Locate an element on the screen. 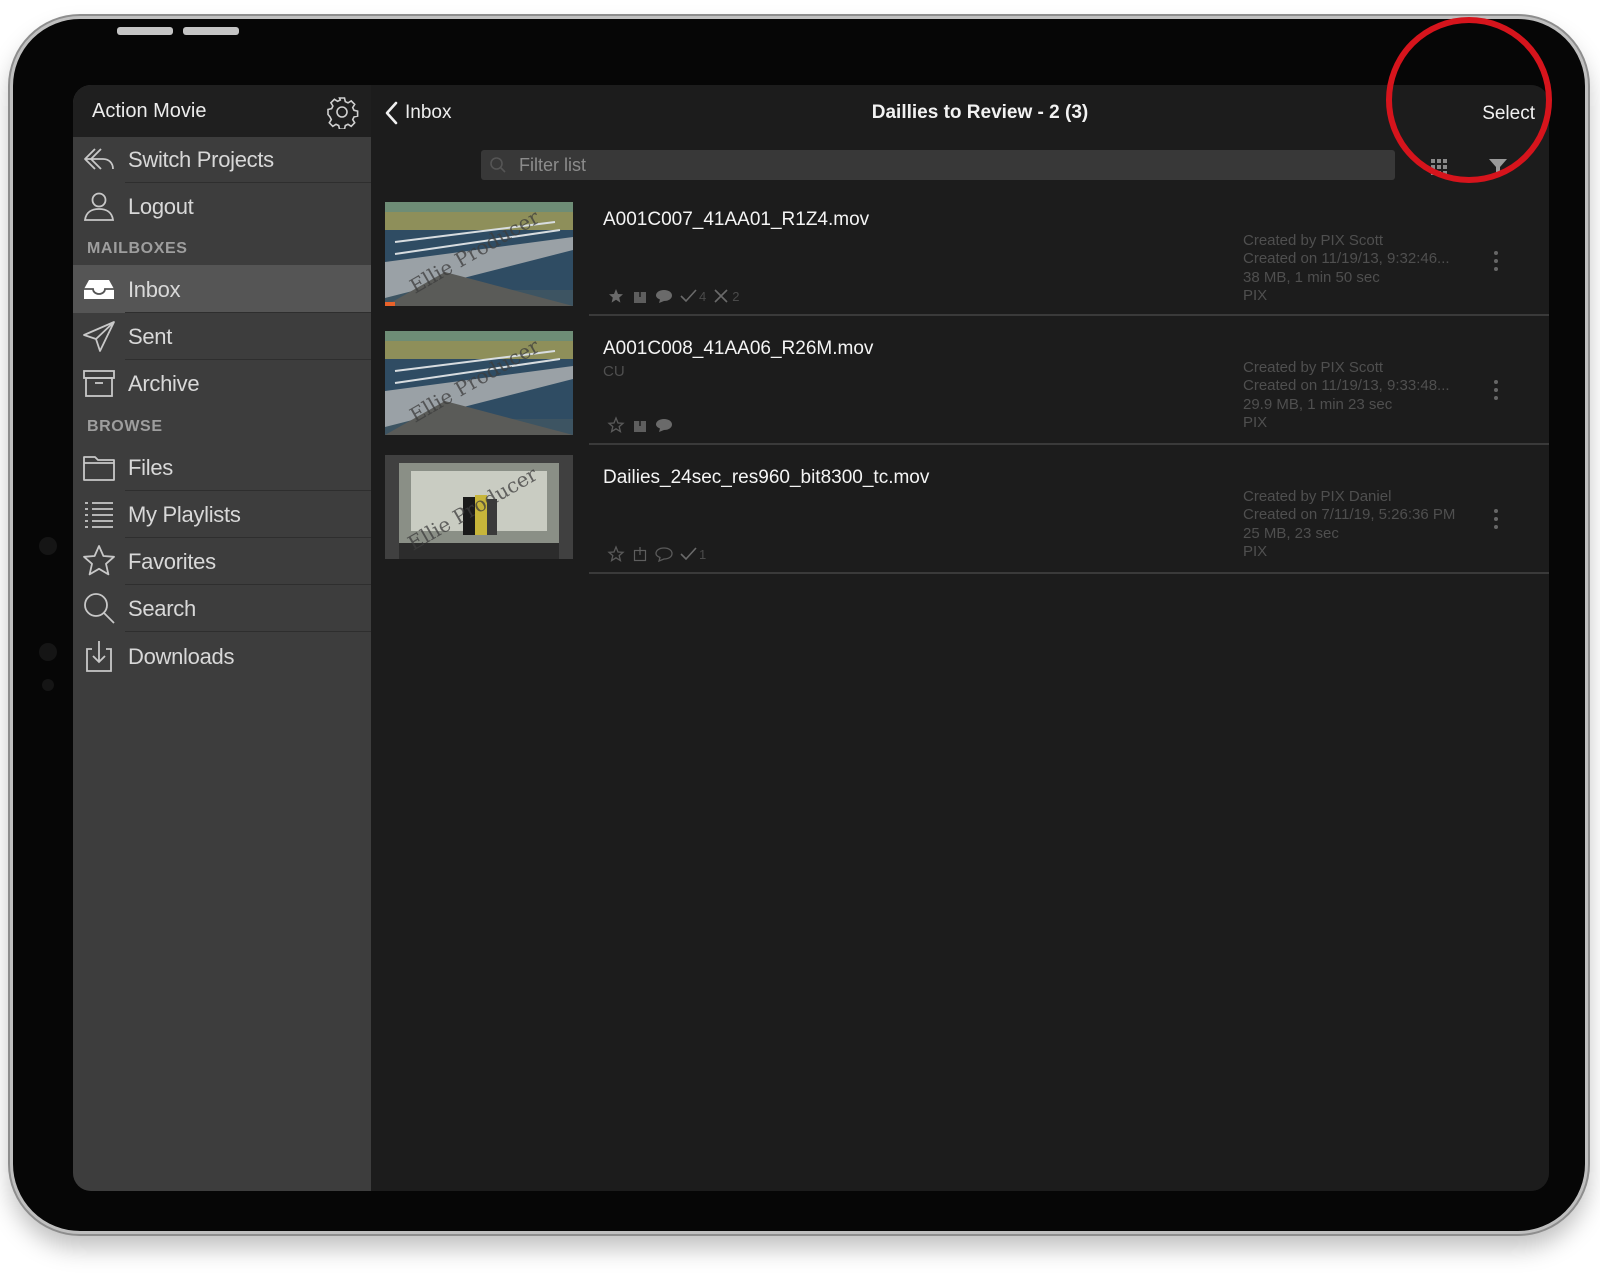 The height and width of the screenshot is (1279, 1600). file-name: Dailies_24sec_res960_bit8300_tc.mov is located at coordinates (766, 477).